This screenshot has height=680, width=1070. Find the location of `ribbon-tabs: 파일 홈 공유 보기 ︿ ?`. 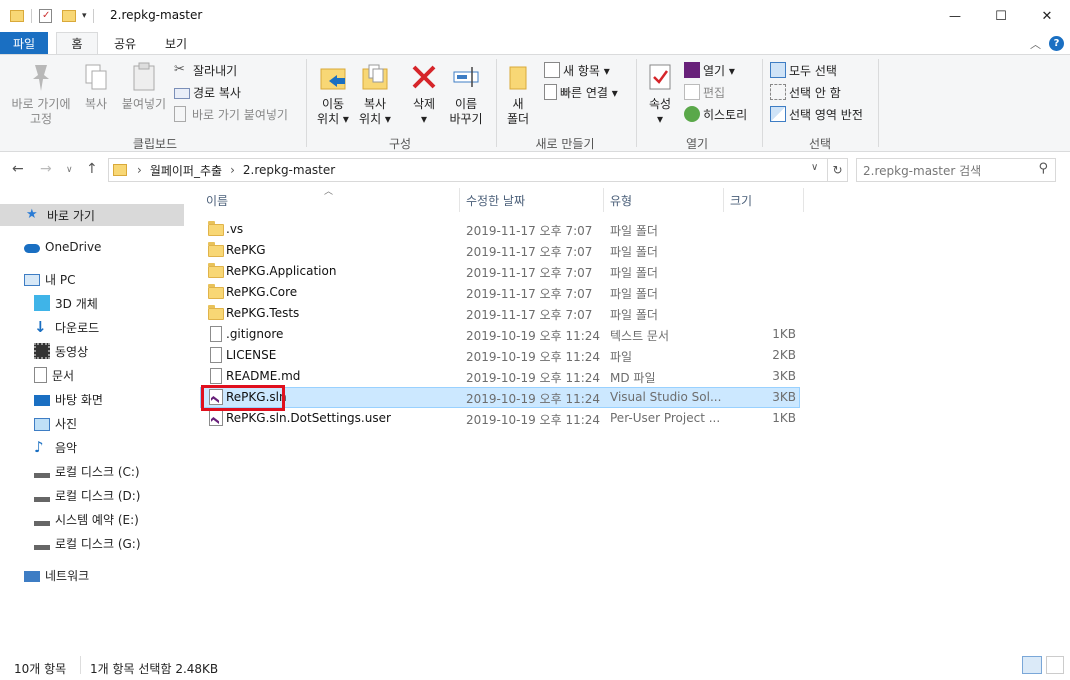

ribbon-tabs: 파일 홈 공유 보기 ︿ ? is located at coordinates (535, 43).